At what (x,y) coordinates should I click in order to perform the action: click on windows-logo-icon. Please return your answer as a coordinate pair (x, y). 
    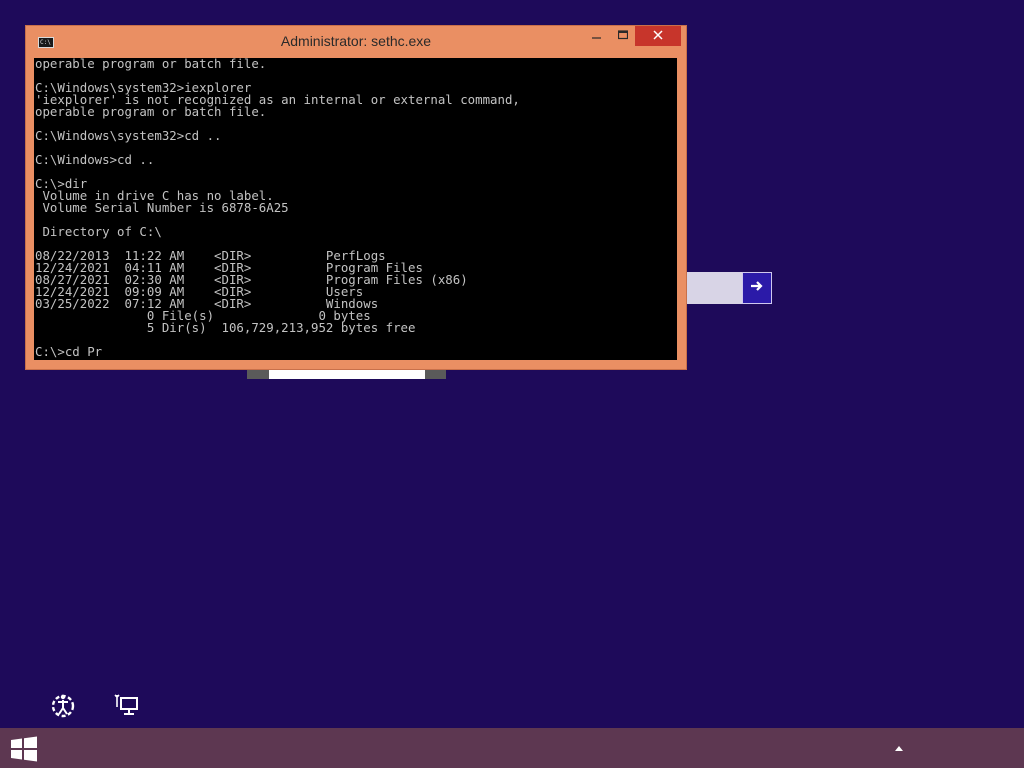
    Looking at the image, I should click on (24, 751).